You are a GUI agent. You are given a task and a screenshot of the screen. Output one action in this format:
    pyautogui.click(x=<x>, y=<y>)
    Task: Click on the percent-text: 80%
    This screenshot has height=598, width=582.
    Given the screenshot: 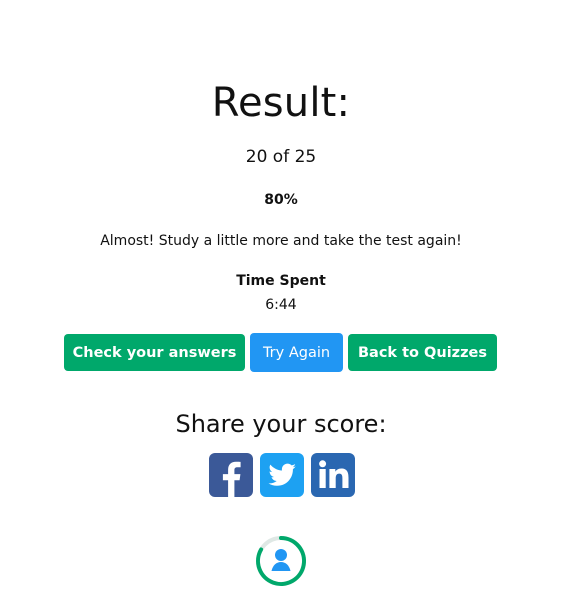 What is the action you would take?
    pyautogui.click(x=281, y=200)
    